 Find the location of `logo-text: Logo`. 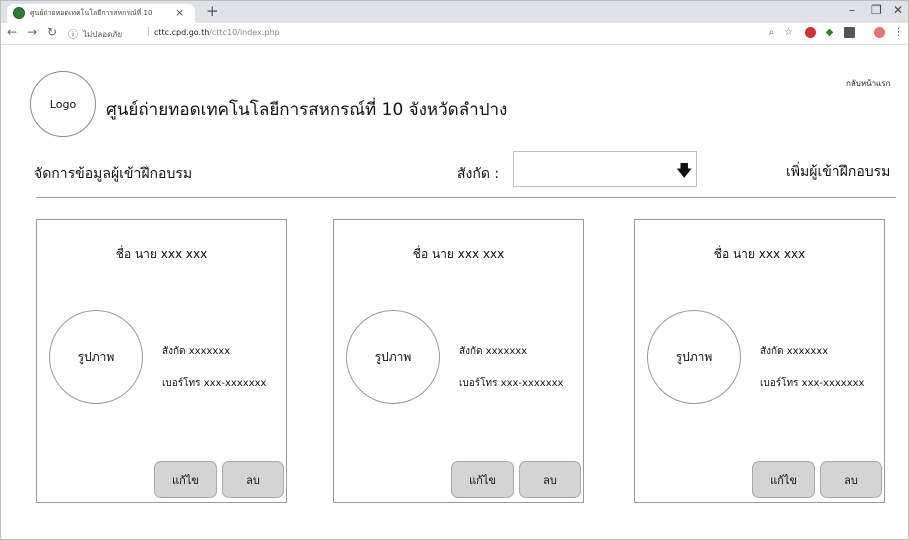

logo-text: Logo is located at coordinates (63, 104).